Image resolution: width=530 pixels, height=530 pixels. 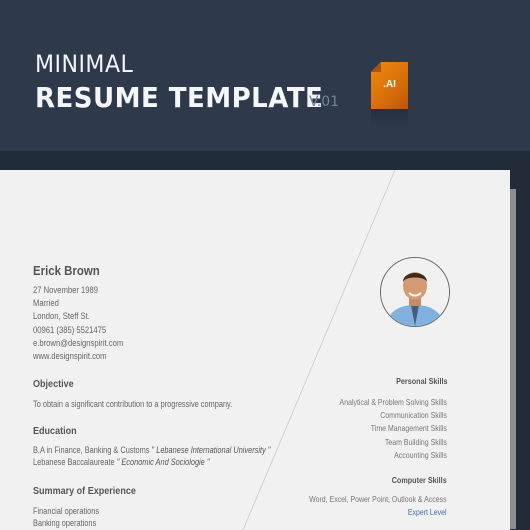 What do you see at coordinates (84, 491) in the screenshot?
I see `experience-title: Summary of Experience` at bounding box center [84, 491].